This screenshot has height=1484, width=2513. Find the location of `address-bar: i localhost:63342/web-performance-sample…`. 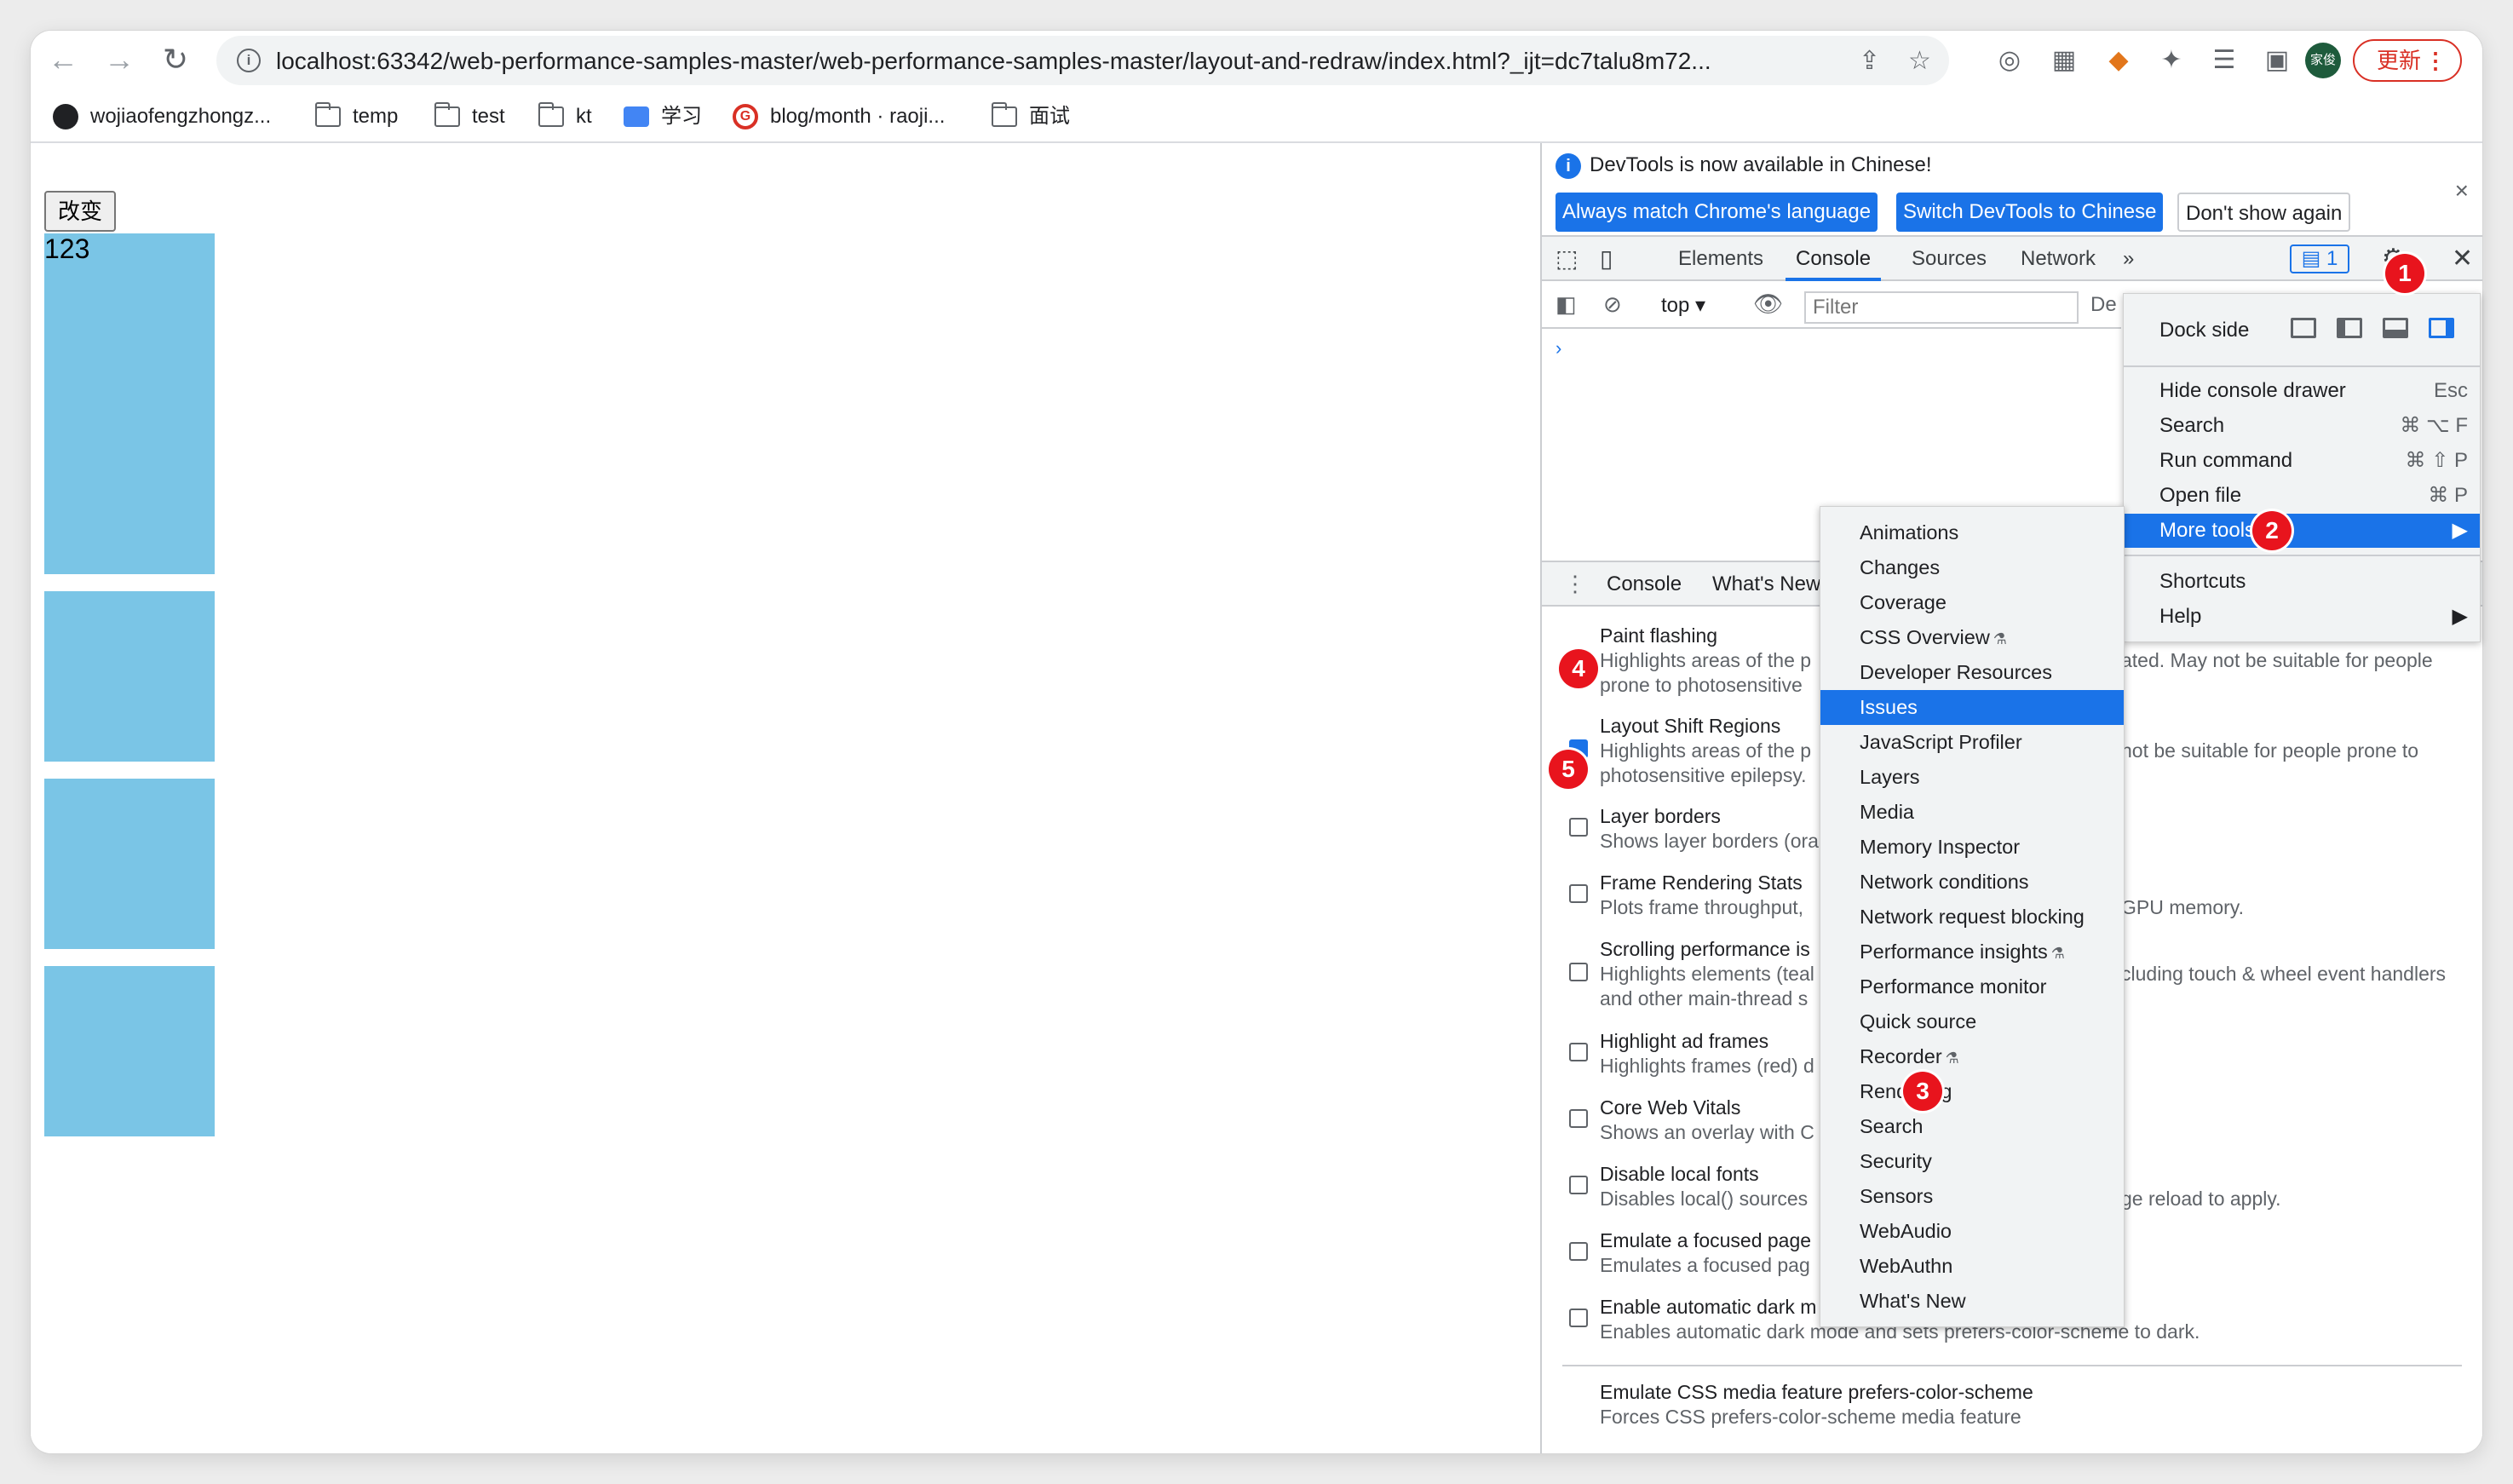

address-bar: i localhost:63342/web-performance-sample… is located at coordinates (1082, 60).